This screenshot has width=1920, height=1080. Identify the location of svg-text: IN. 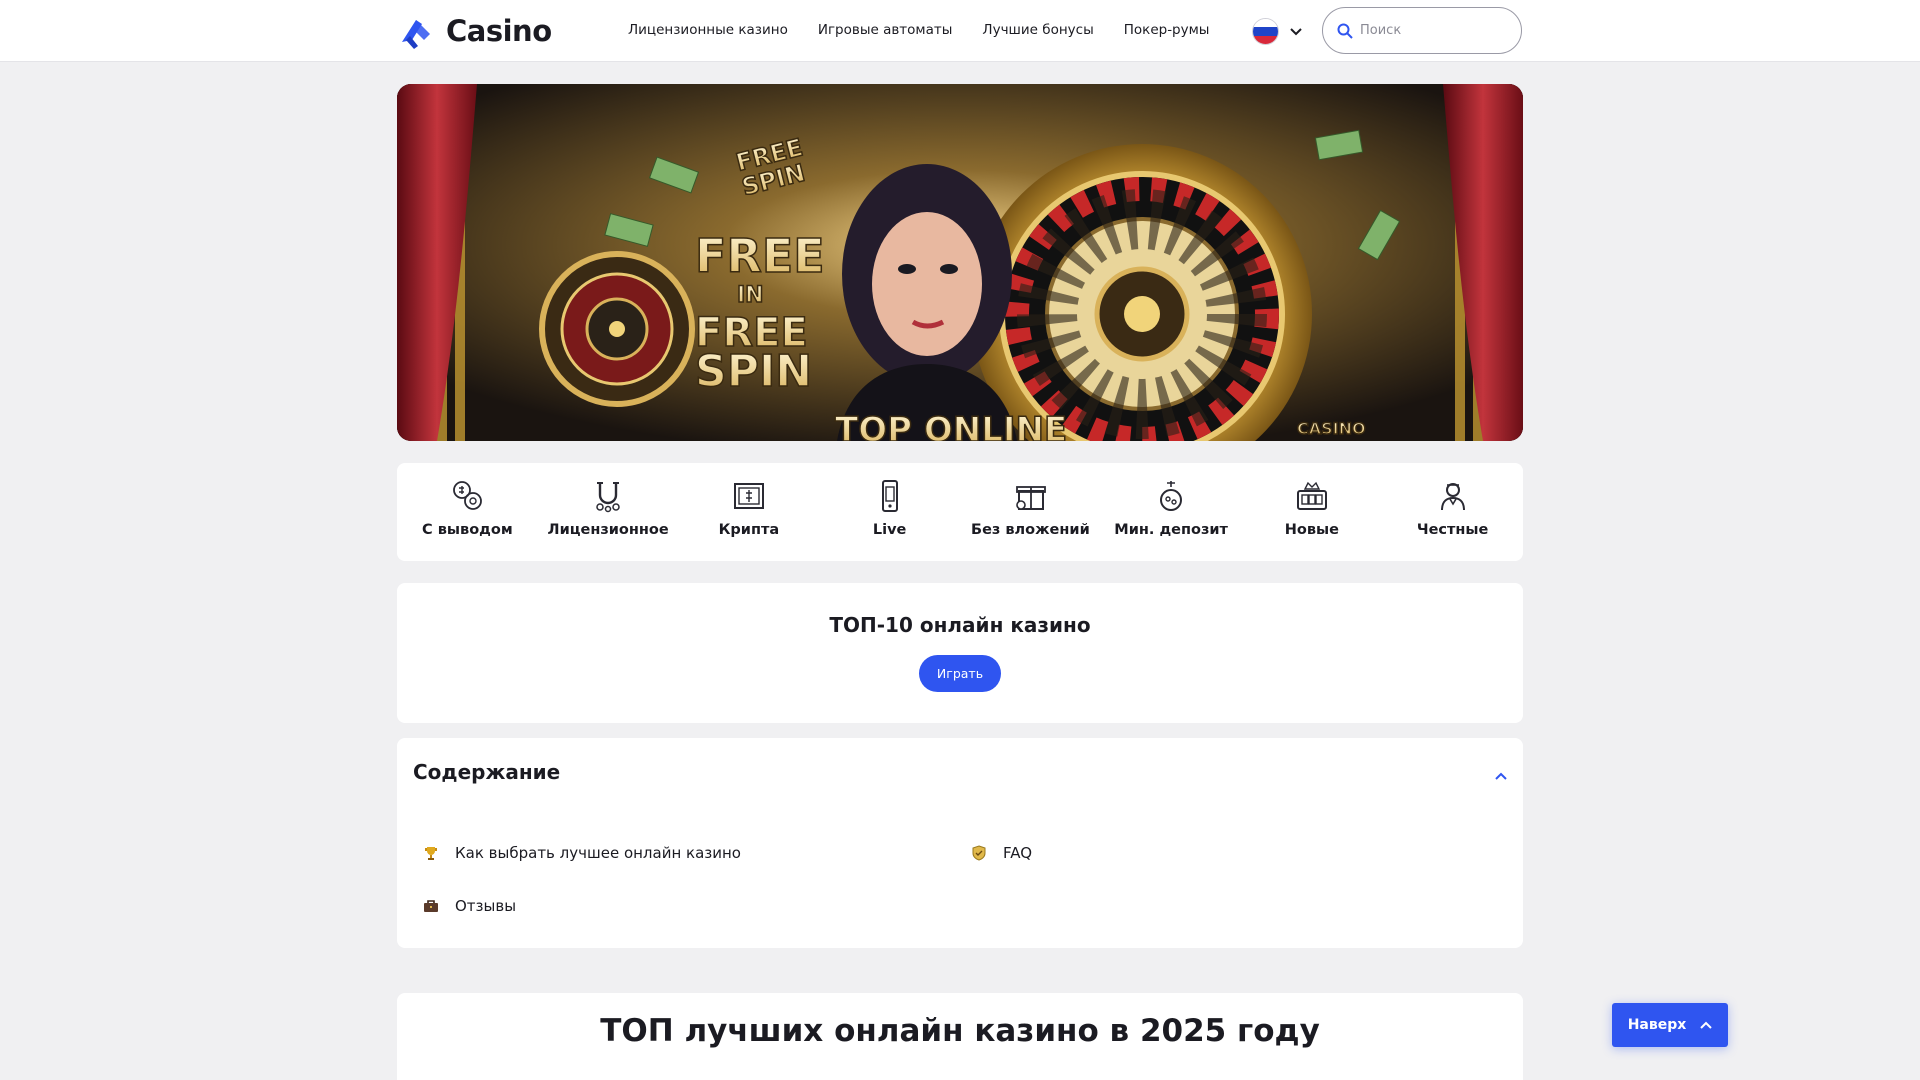
(750, 295).